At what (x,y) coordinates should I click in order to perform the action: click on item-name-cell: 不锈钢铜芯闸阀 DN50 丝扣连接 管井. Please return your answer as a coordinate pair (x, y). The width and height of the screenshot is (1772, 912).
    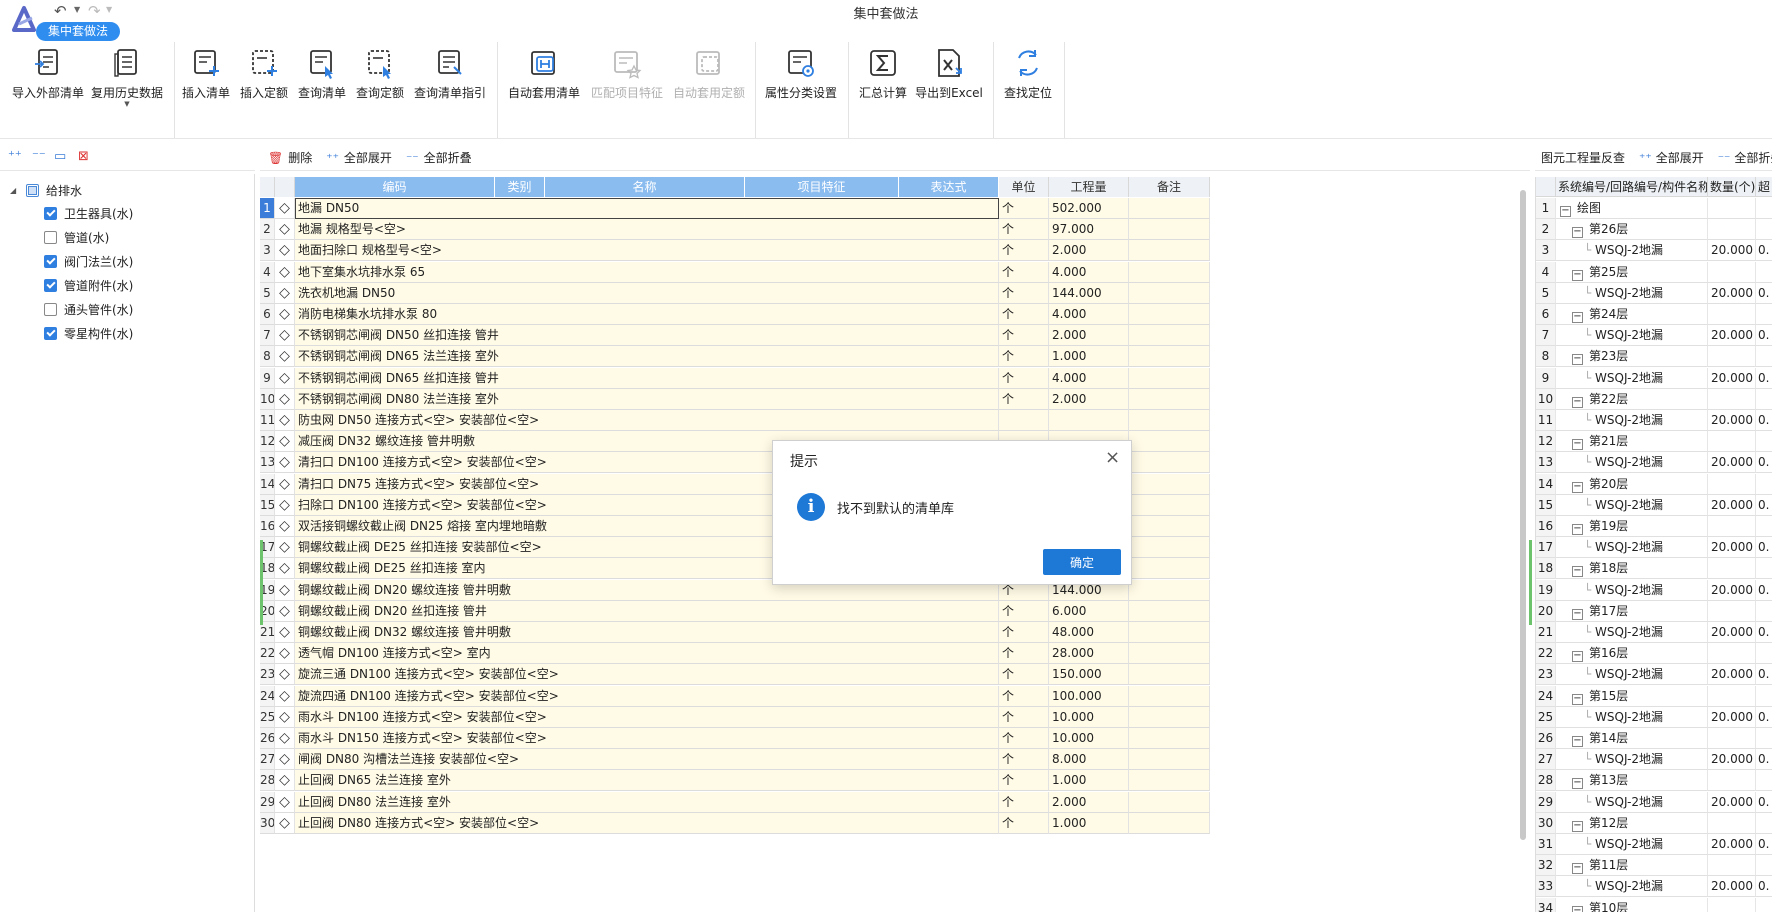
    Looking at the image, I should click on (647, 336).